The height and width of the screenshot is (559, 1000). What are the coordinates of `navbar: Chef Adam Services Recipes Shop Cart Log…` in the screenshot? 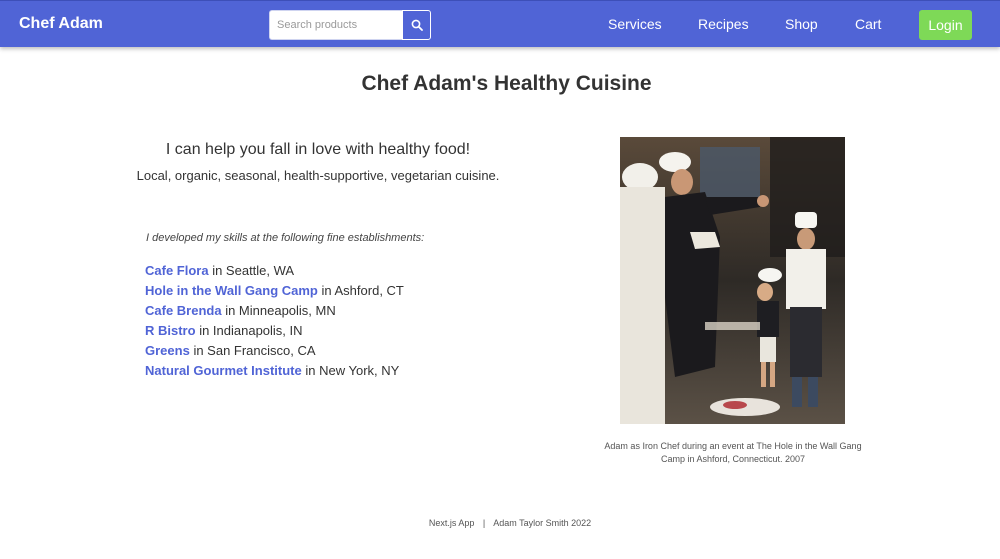 It's located at (500, 23).